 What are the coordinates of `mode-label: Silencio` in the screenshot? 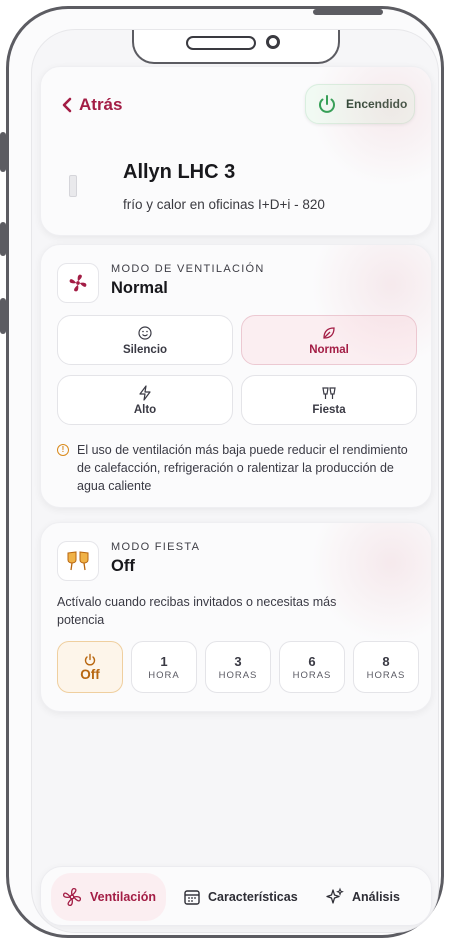 It's located at (145, 349).